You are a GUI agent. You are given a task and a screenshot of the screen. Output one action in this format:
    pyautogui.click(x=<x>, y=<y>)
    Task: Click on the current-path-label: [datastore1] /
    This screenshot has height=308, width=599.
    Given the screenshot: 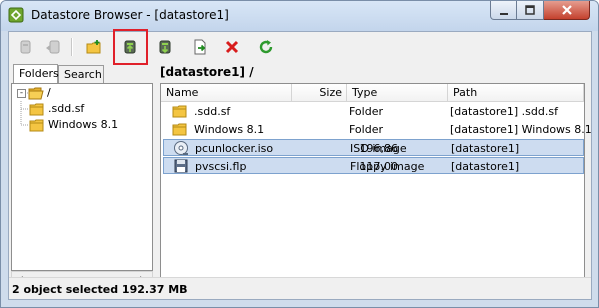 What is the action you would take?
    pyautogui.click(x=207, y=72)
    